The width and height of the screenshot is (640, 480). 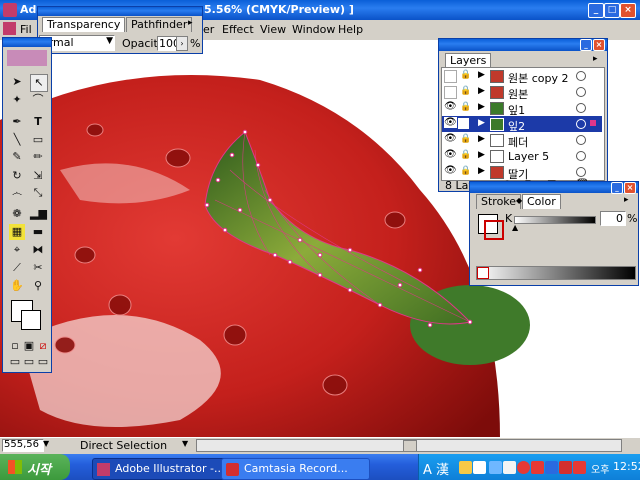 I want to click on color-spectrum-bar, so click(x=556, y=273).